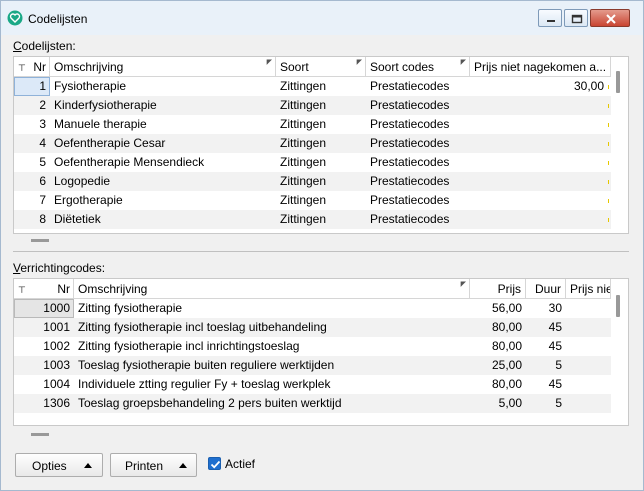  What do you see at coordinates (59, 465) in the screenshot?
I see `opties-button: Opties` at bounding box center [59, 465].